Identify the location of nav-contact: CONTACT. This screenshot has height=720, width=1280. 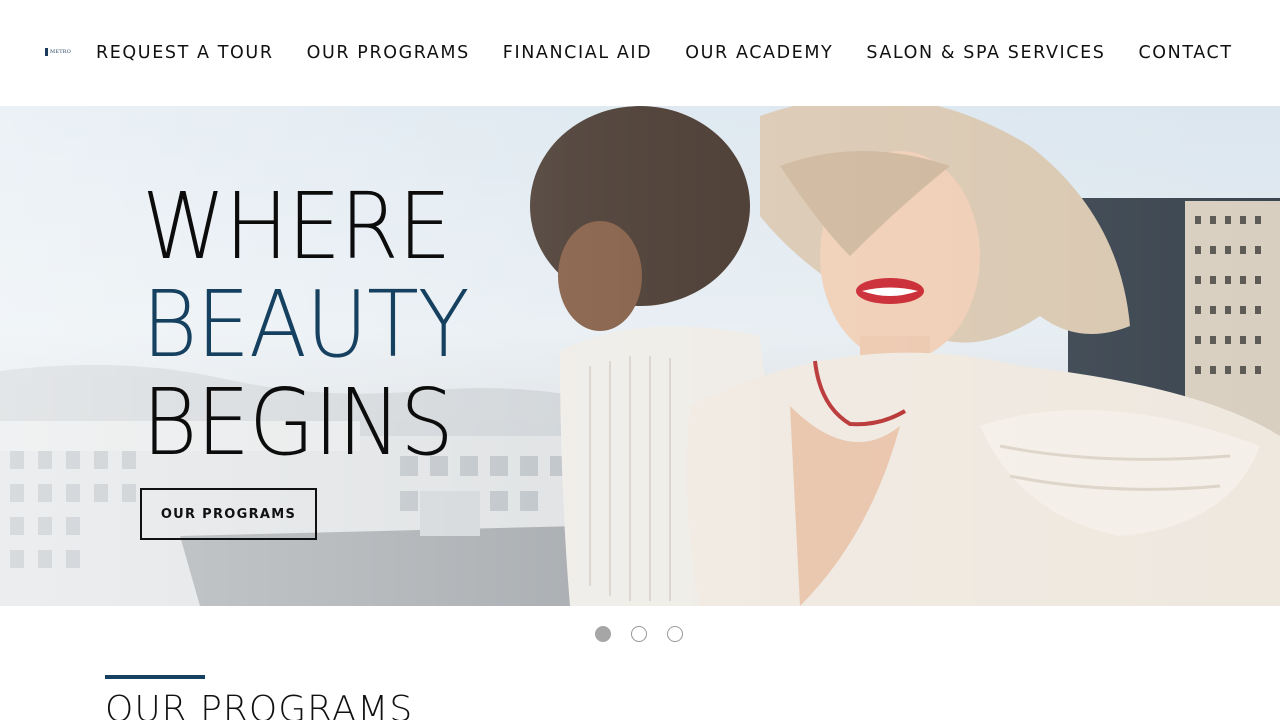
(1185, 53).